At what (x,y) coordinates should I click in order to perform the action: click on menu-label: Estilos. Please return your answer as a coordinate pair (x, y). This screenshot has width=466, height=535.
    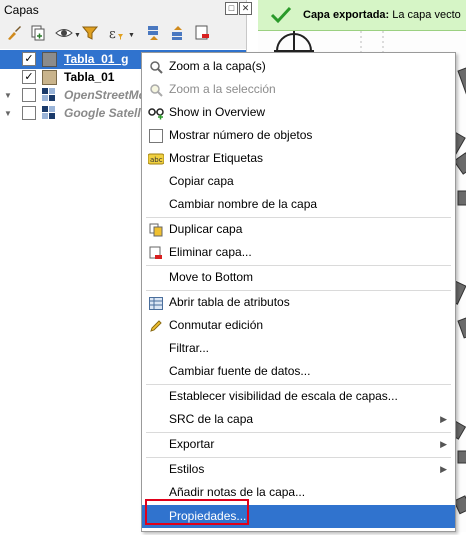
    Looking at the image, I should click on (187, 469).